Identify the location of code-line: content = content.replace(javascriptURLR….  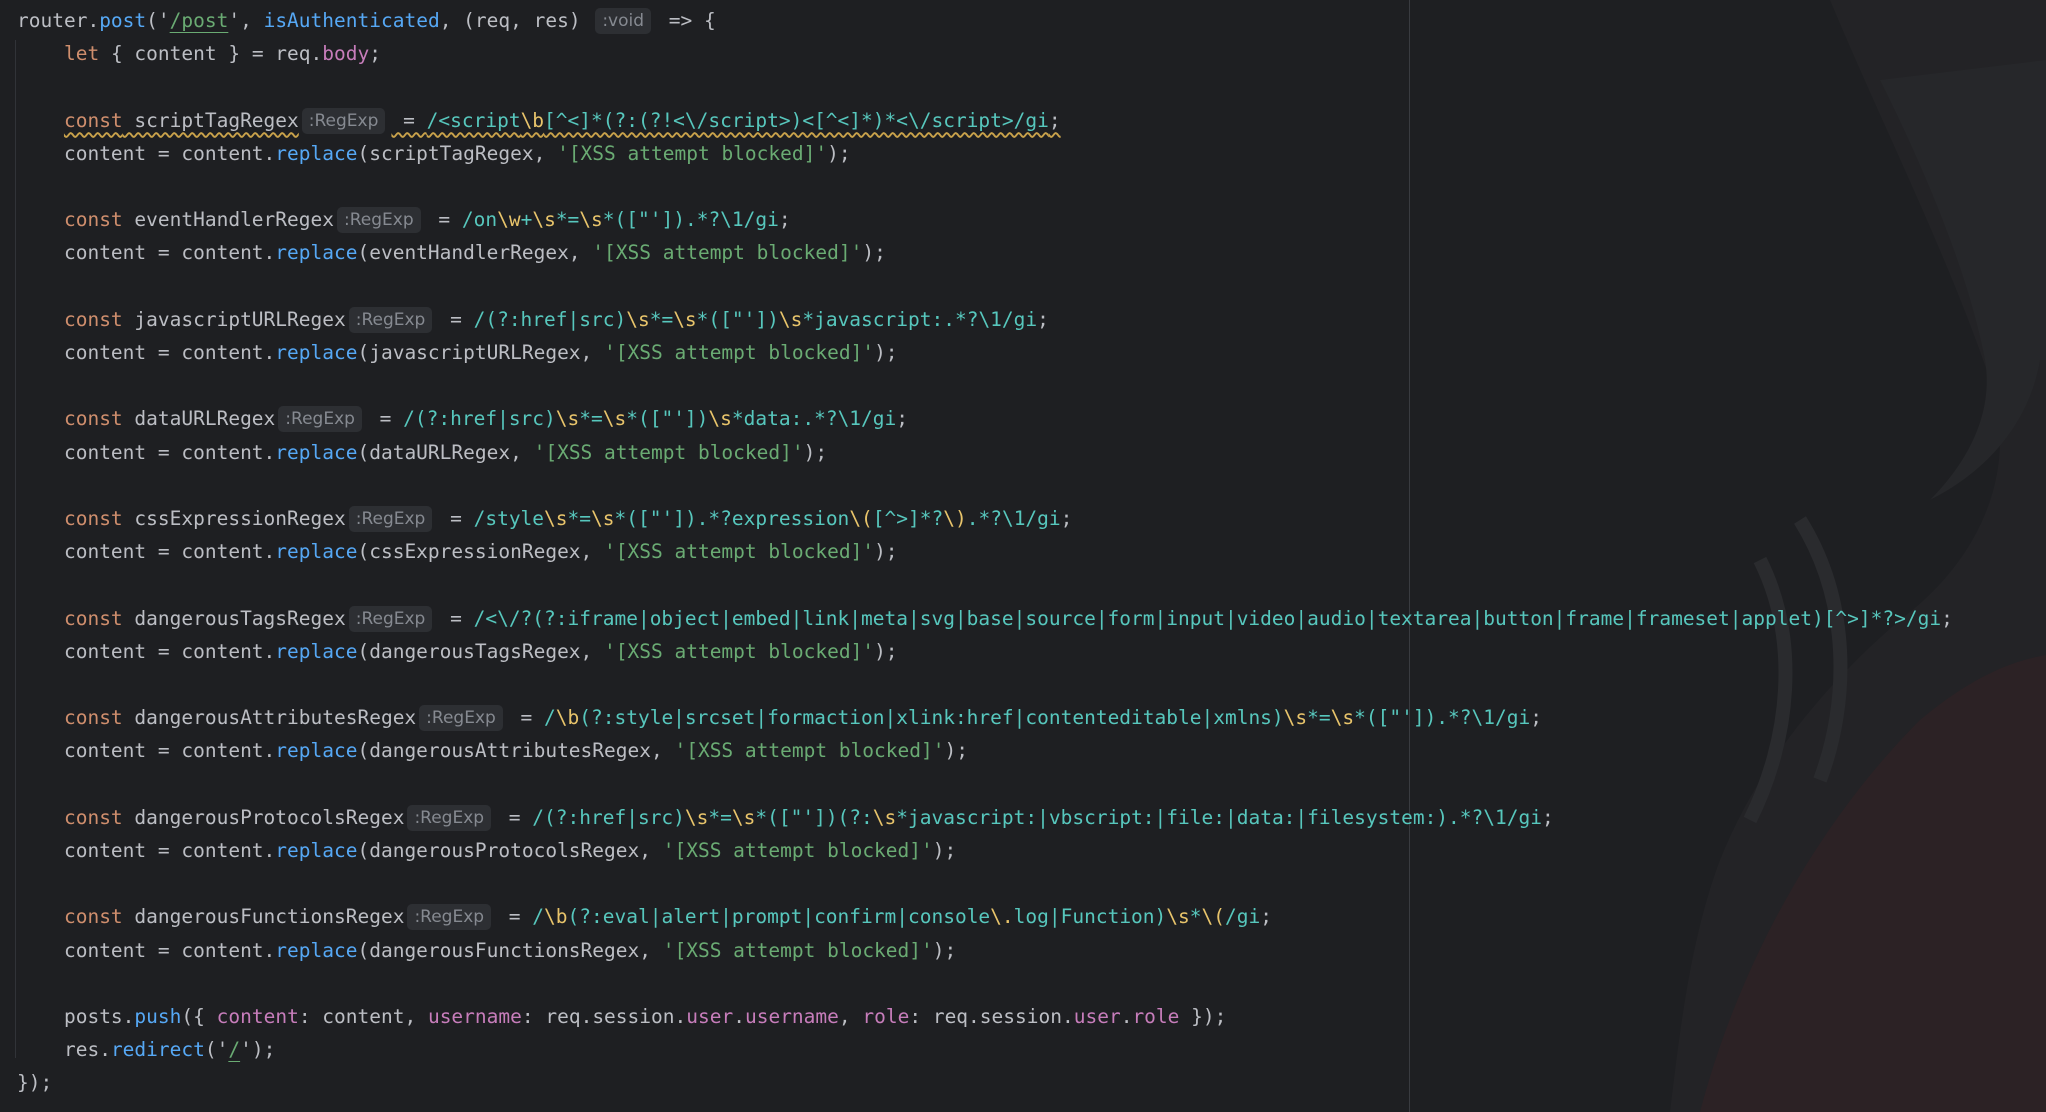
(457, 352).